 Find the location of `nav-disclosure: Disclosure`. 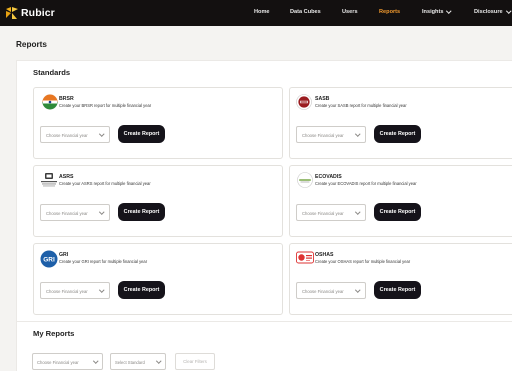

nav-disclosure: Disclosure is located at coordinates (492, 11).